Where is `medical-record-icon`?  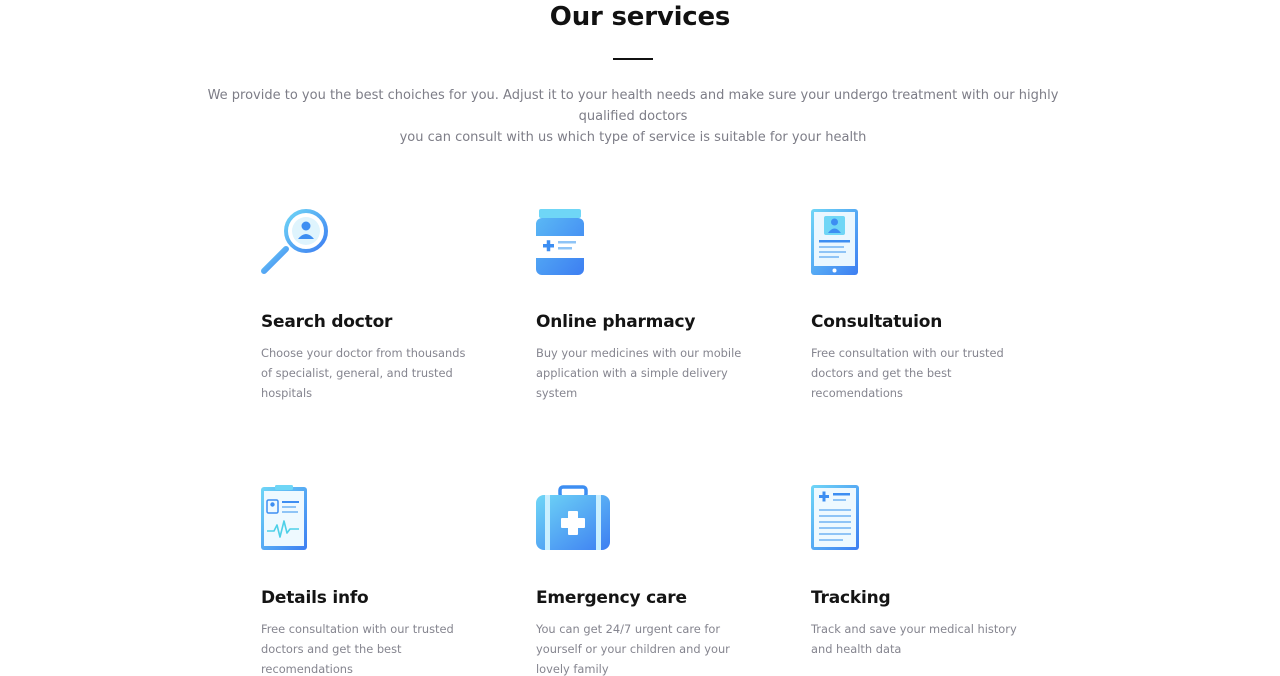
medical-record-icon is located at coordinates (846, 520).